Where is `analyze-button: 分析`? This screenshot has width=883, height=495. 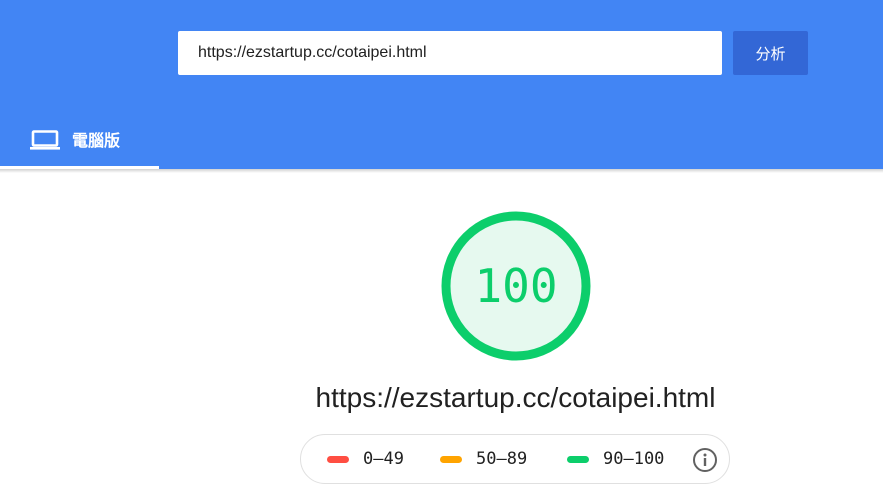 analyze-button: 分析 is located at coordinates (770, 53).